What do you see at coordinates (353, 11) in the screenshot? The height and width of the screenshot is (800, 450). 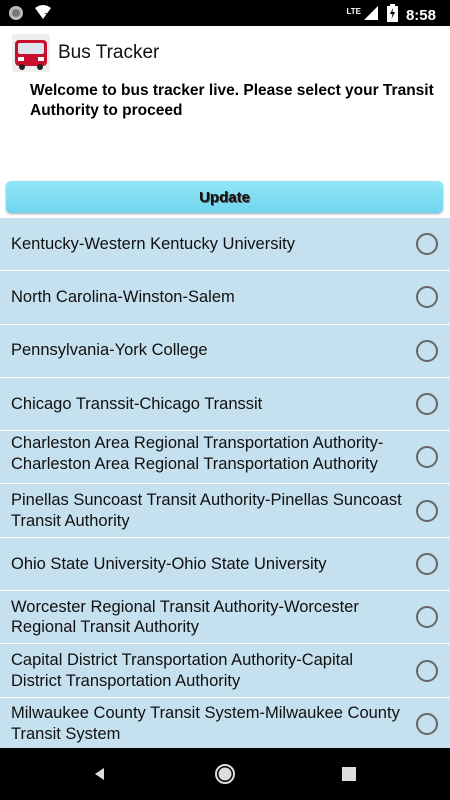 I see `network-type: LTE` at bounding box center [353, 11].